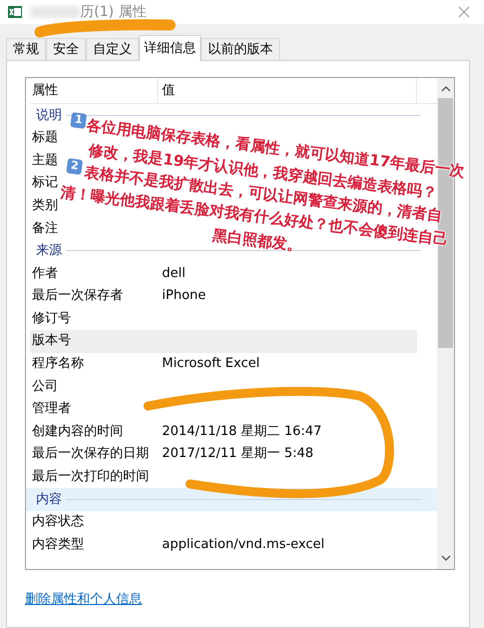  What do you see at coordinates (45, 138) in the screenshot?
I see `property-name: 标题` at bounding box center [45, 138].